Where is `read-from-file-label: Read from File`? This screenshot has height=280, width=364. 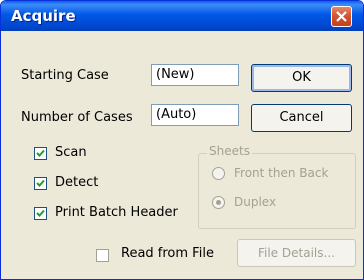
read-from-file-label: Read from File is located at coordinates (167, 253).